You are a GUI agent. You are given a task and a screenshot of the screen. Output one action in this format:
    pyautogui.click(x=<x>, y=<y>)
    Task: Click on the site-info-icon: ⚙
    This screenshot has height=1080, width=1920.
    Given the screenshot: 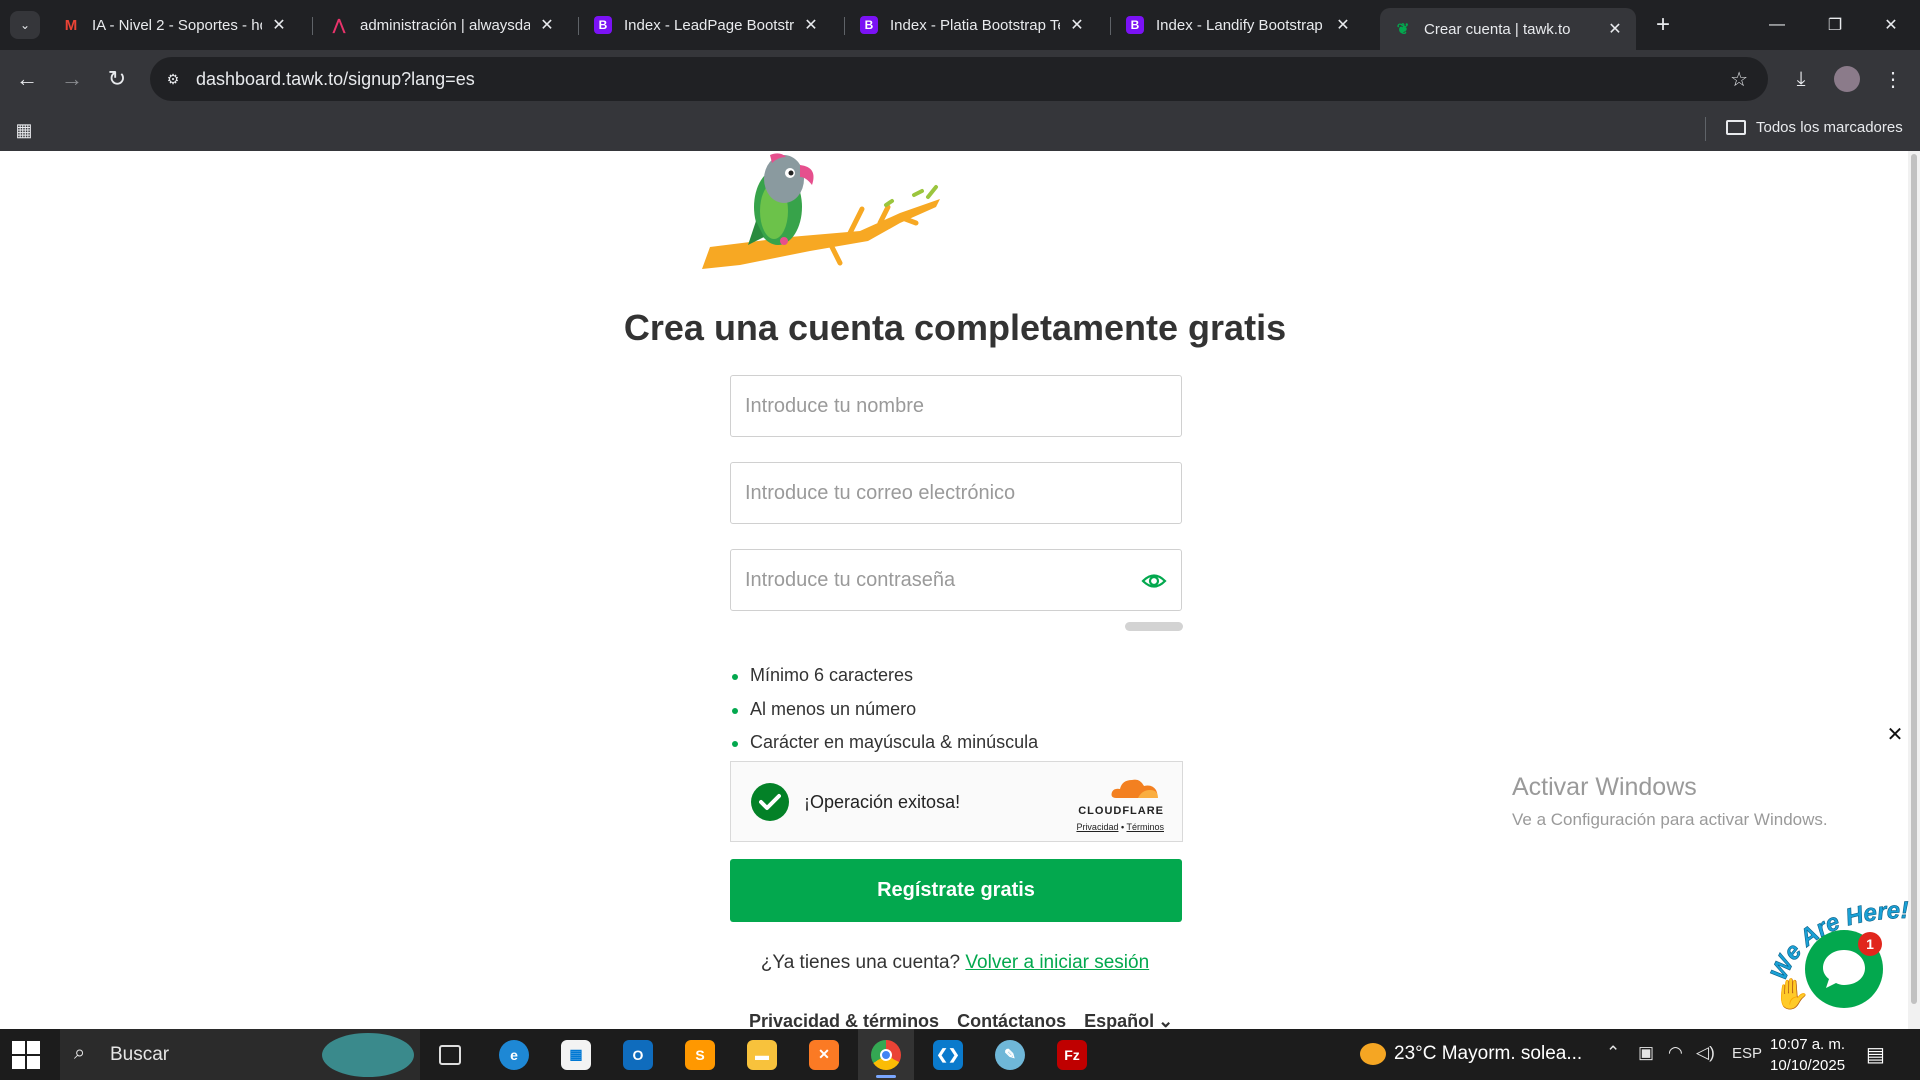 What is the action you would take?
    pyautogui.click(x=173, y=79)
    